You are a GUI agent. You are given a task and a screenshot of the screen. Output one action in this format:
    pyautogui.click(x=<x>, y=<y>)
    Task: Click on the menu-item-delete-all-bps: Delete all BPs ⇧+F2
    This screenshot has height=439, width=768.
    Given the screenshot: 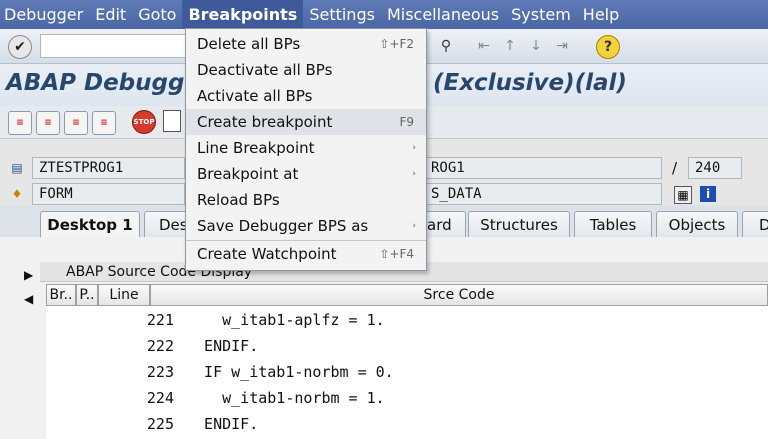 What is the action you would take?
    pyautogui.click(x=306, y=44)
    